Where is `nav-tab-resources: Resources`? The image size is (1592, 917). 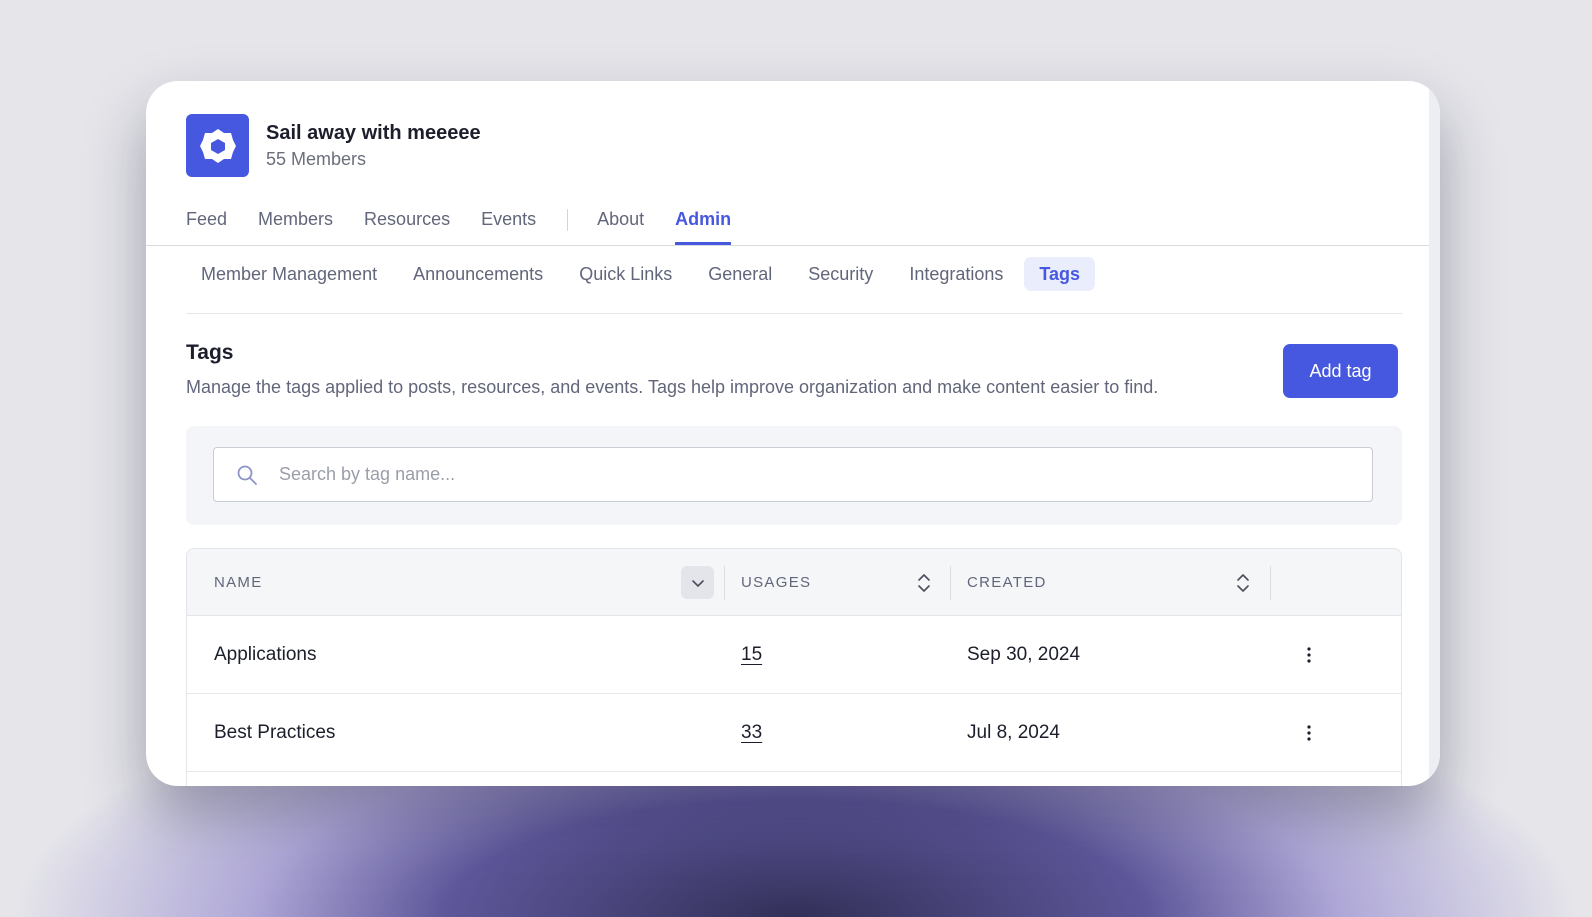 nav-tab-resources: Resources is located at coordinates (407, 225).